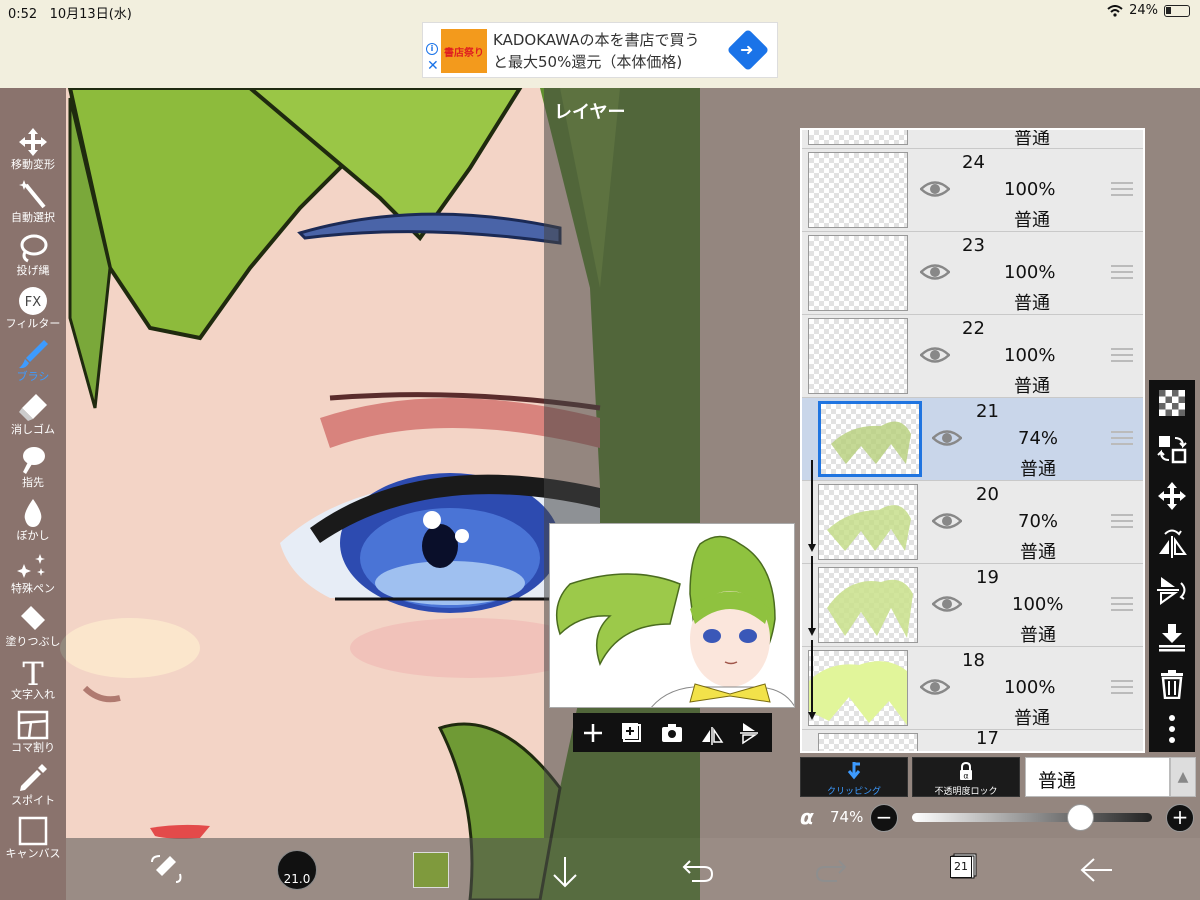  What do you see at coordinates (33, 301) in the screenshot?
I see `fx-icon: FX` at bounding box center [33, 301].